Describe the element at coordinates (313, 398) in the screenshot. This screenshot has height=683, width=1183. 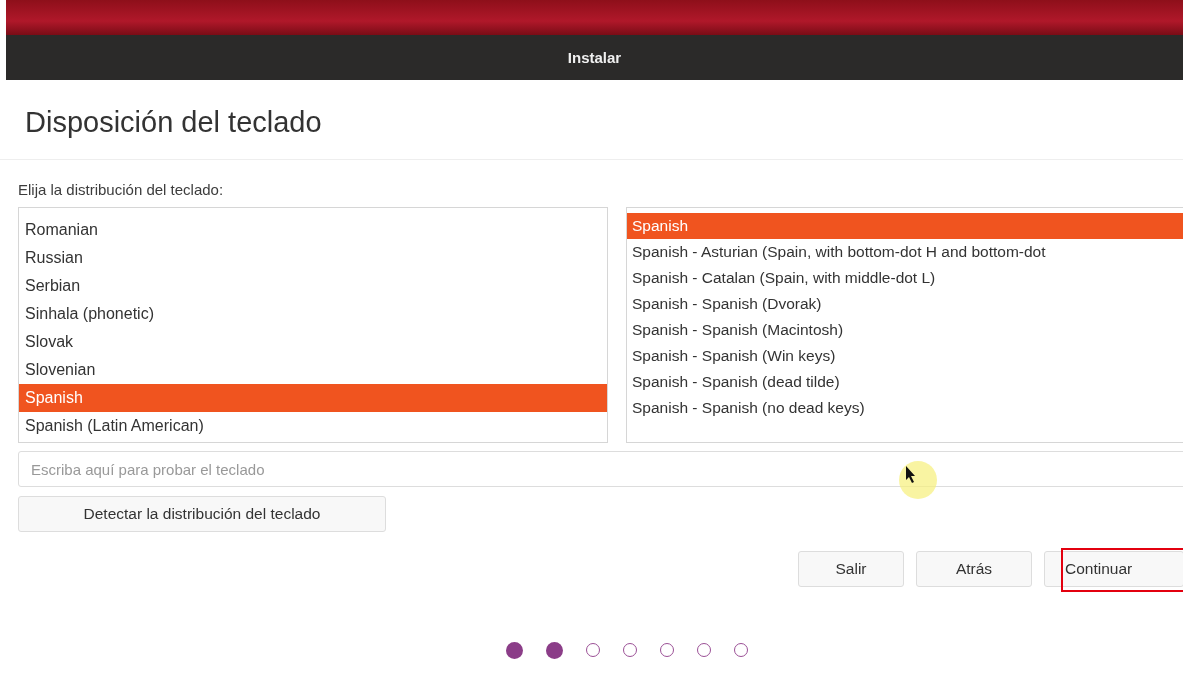
I see `layout-item: Spanish` at that location.